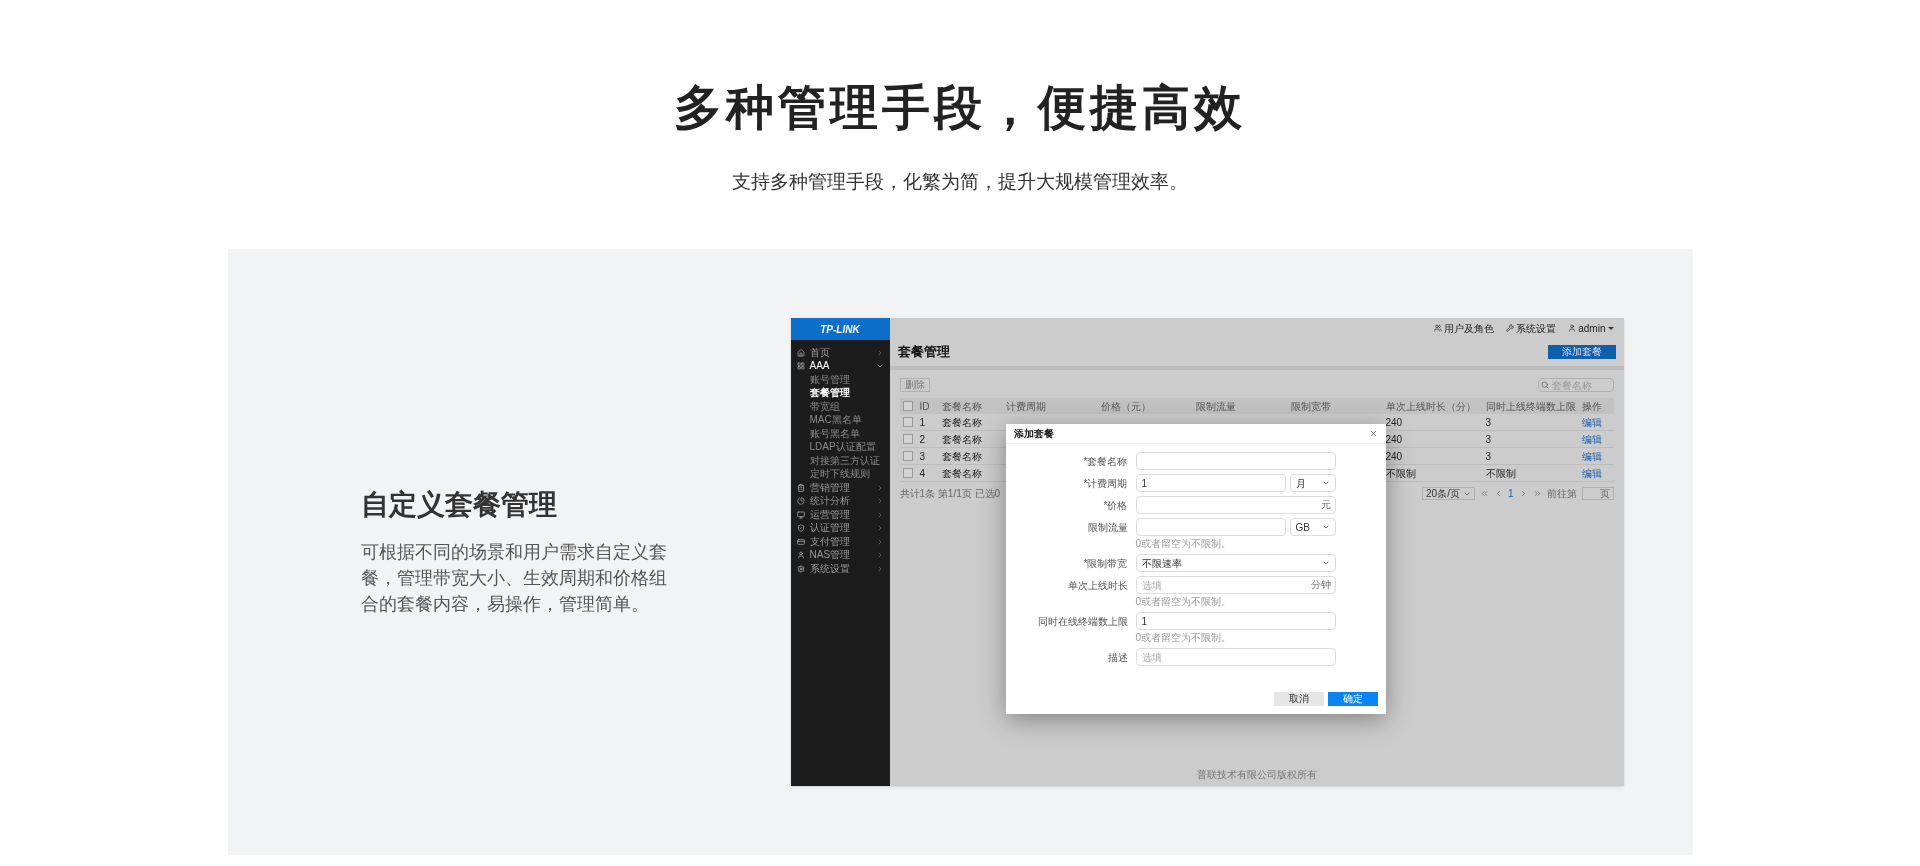 Image resolution: width=1920 pixels, height=866 pixels. What do you see at coordinates (1591, 328) in the screenshot?
I see `top-link: admin` at bounding box center [1591, 328].